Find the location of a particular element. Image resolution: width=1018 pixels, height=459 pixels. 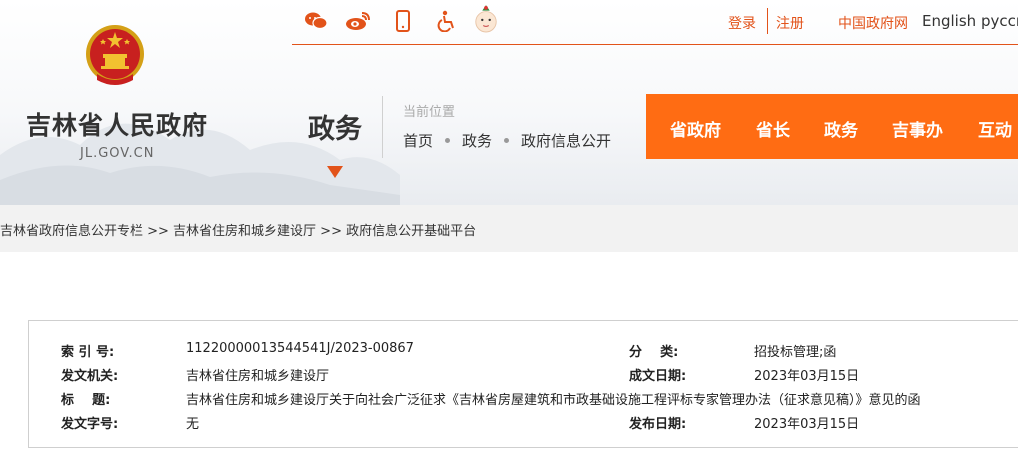

accessibility-icon is located at coordinates (447, 21).